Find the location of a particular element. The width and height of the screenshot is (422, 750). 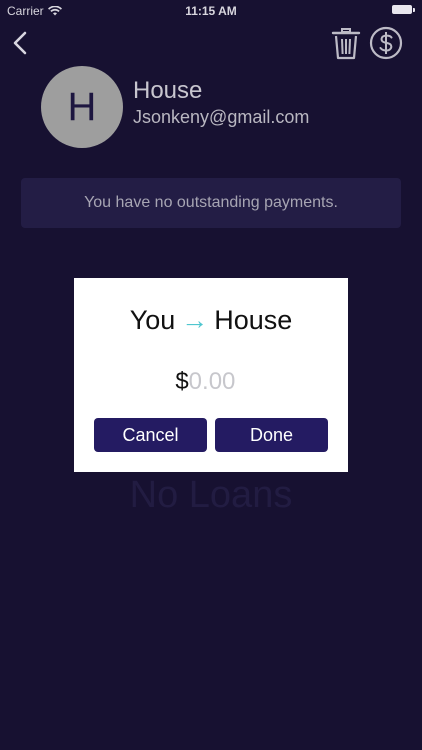

payment-button is located at coordinates (386, 43).